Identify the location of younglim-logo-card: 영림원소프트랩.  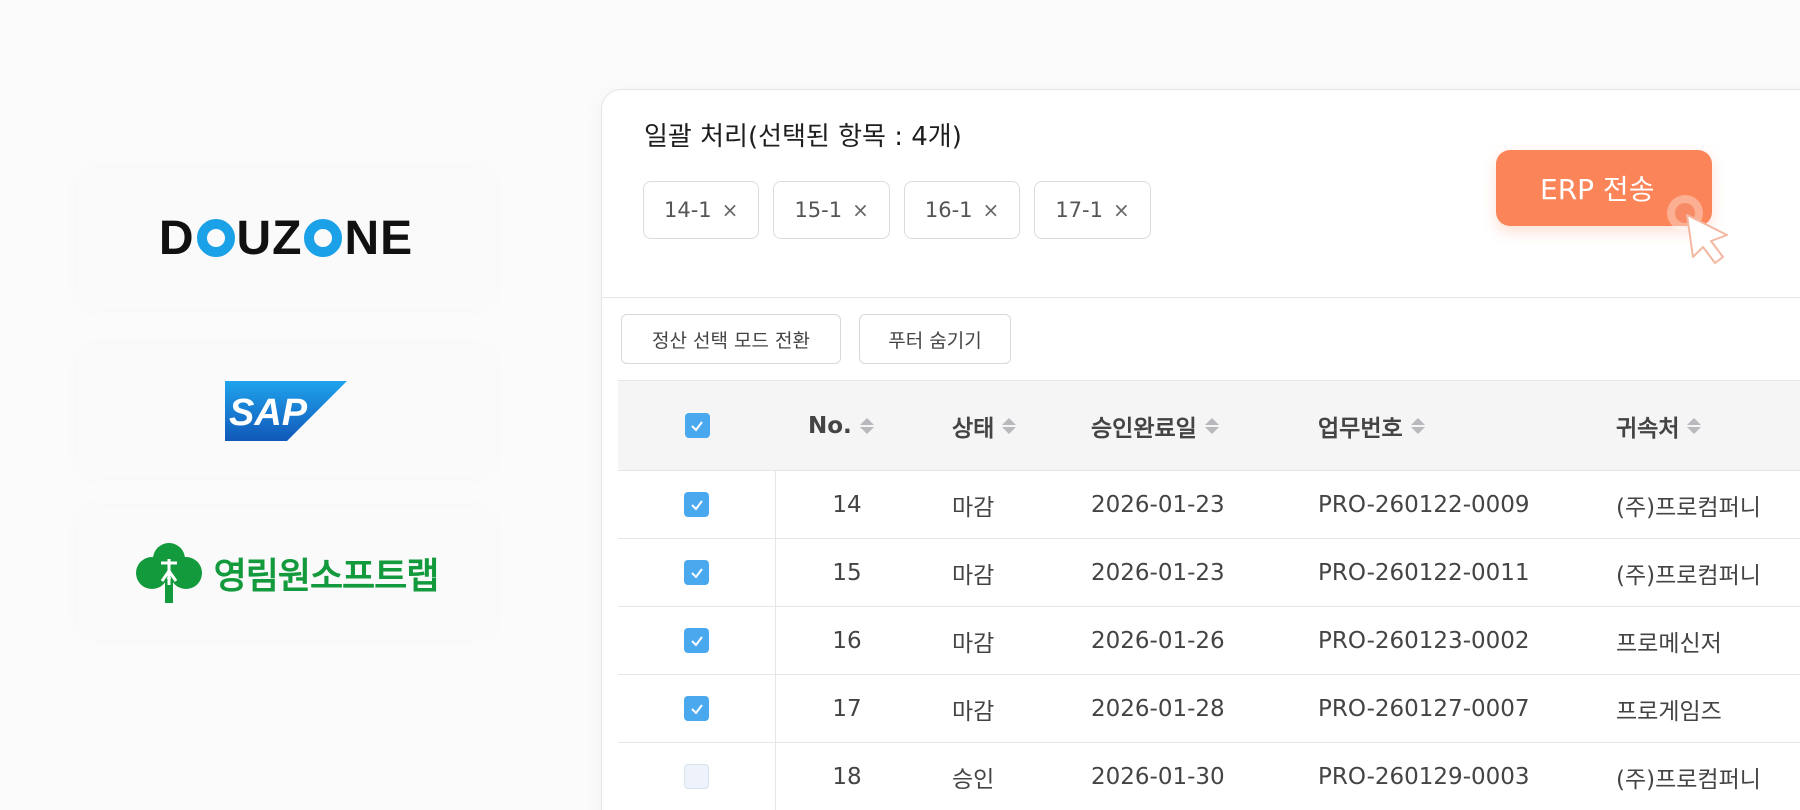
(286, 573).